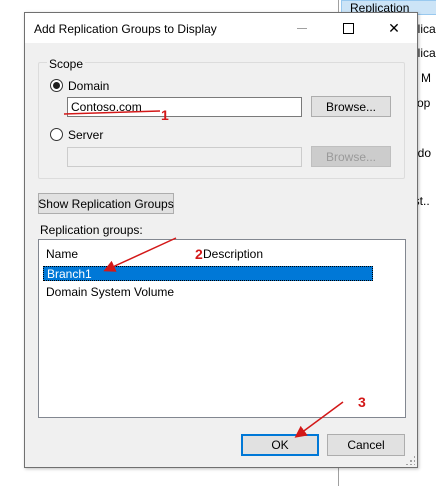 The image size is (436, 486). Describe the element at coordinates (366, 445) in the screenshot. I see `cancel-button: Cancel` at that location.